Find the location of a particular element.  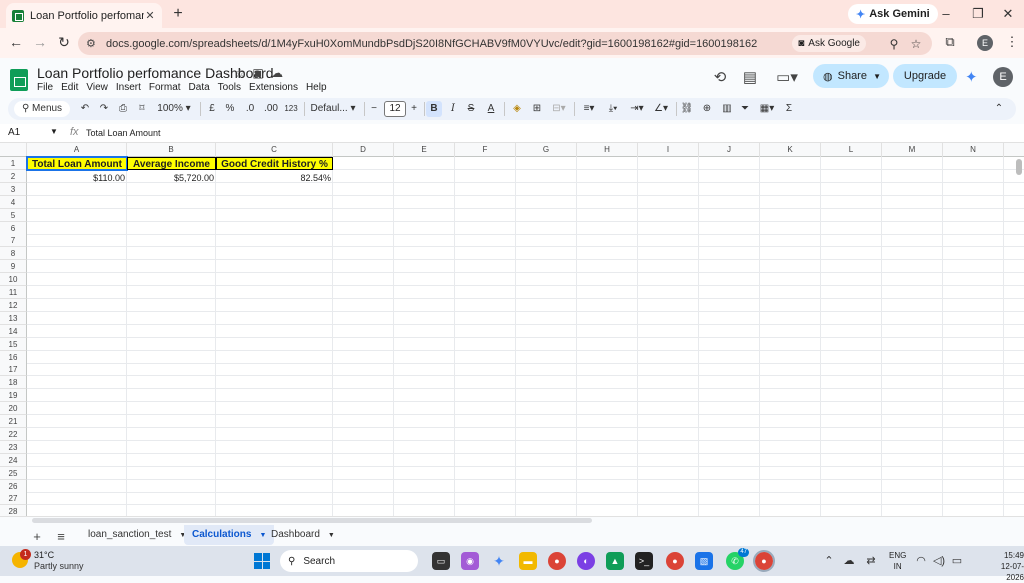

taskbar-search: ⚲ Search is located at coordinates (349, 561).